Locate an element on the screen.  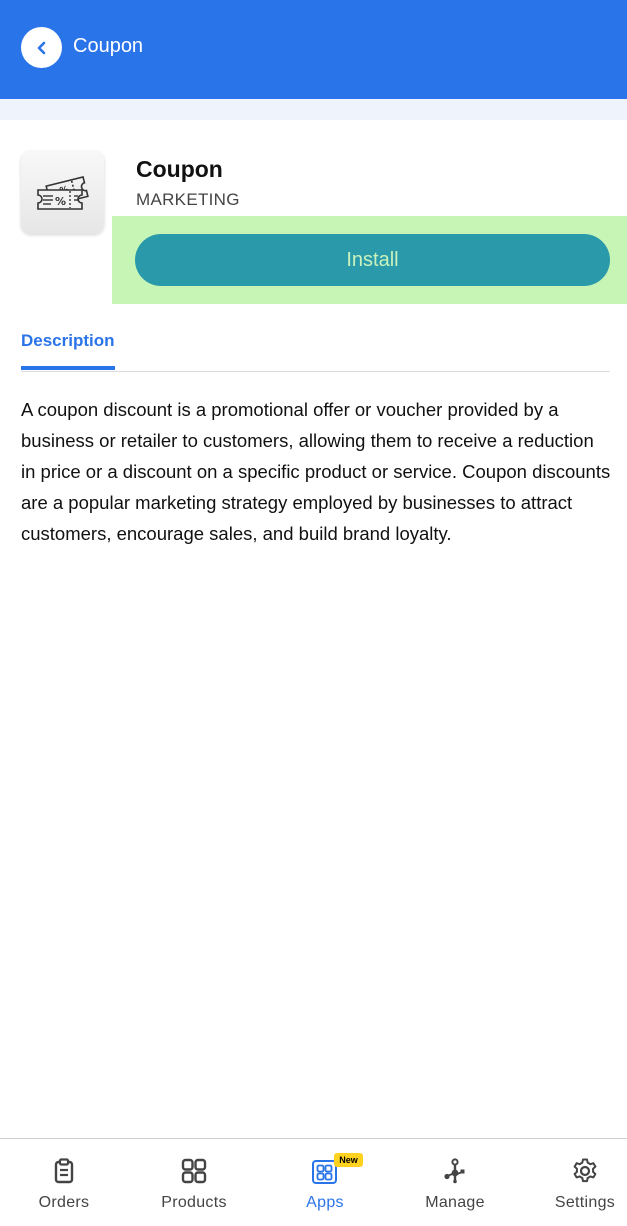
nav-item-orders: Orders is located at coordinates (64, 1182).